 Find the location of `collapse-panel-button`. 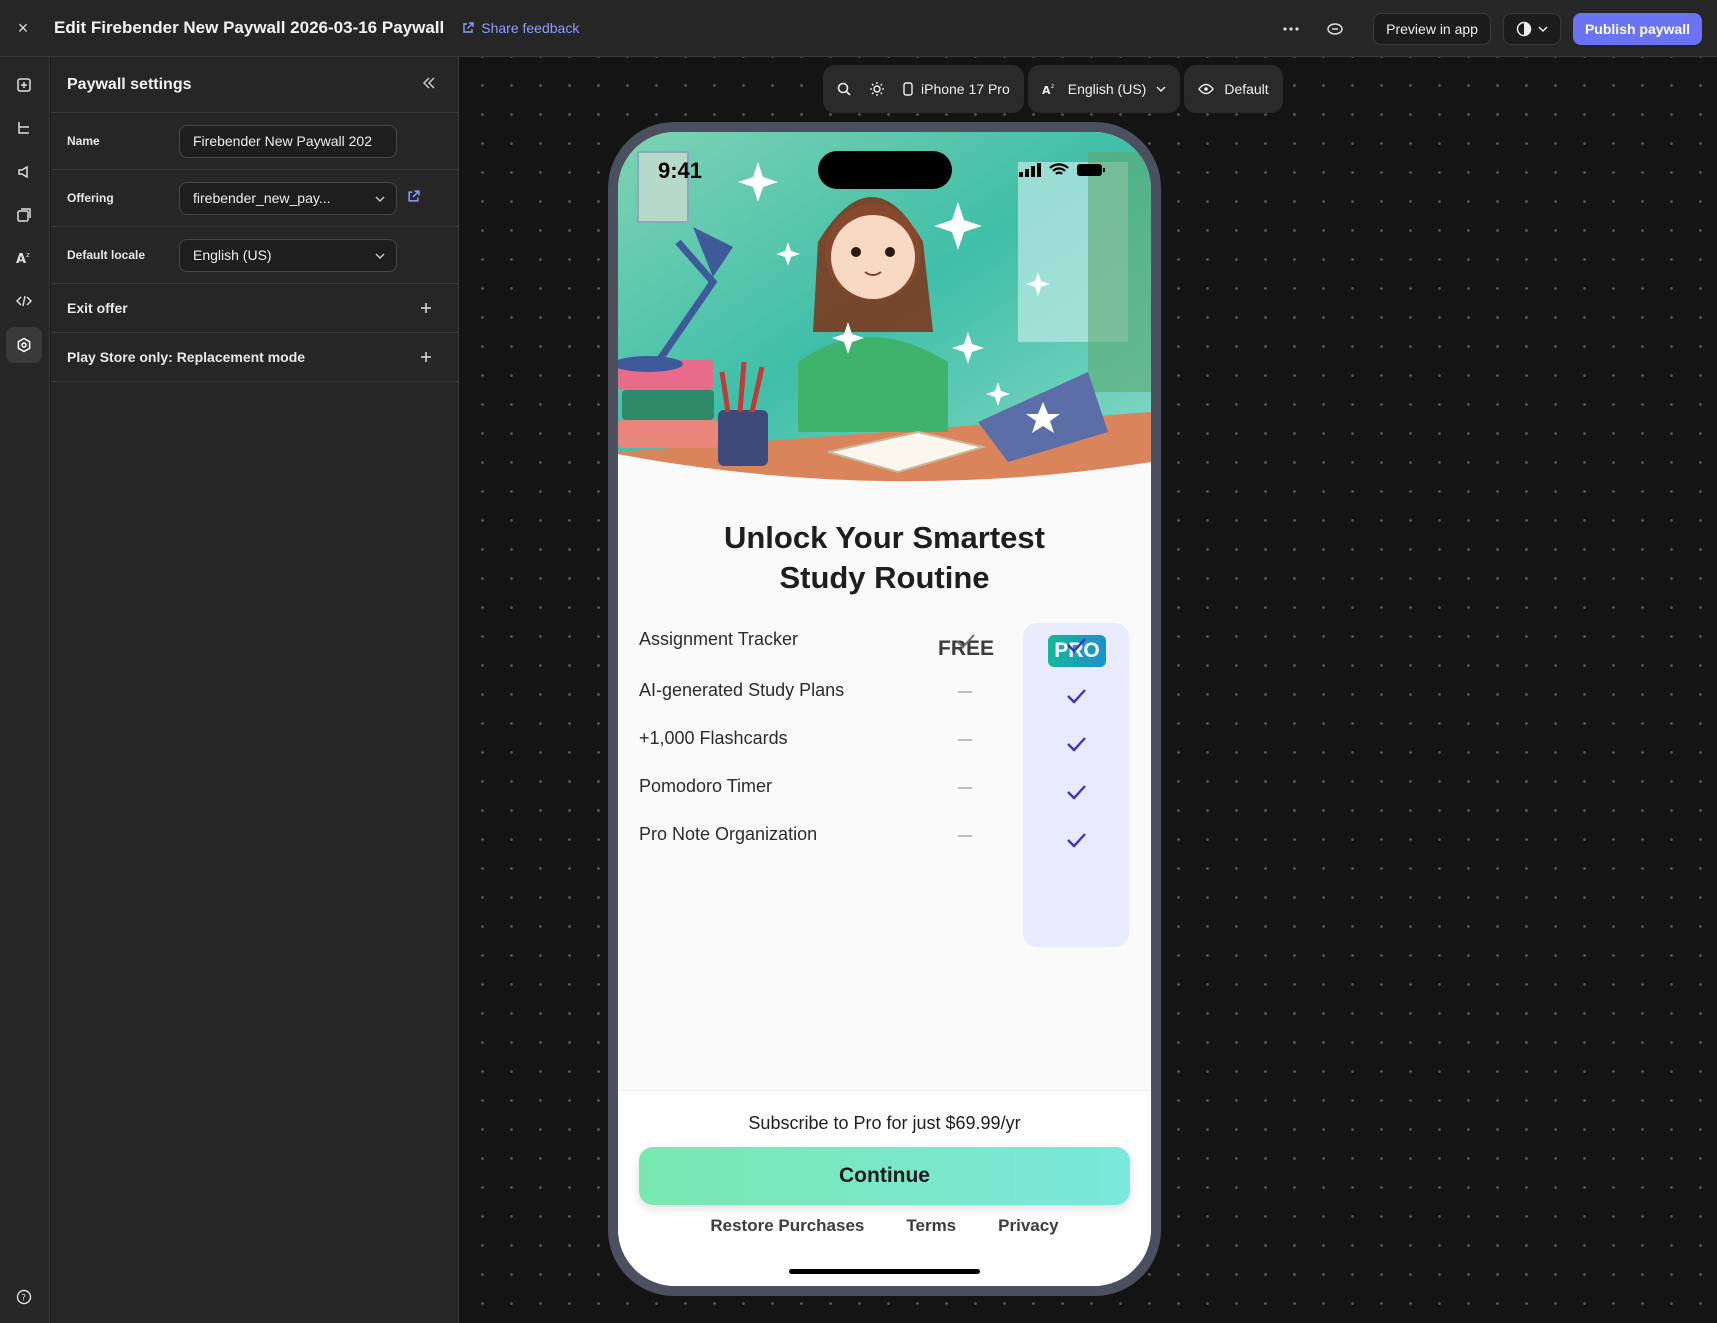

collapse-panel-button is located at coordinates (429, 85).